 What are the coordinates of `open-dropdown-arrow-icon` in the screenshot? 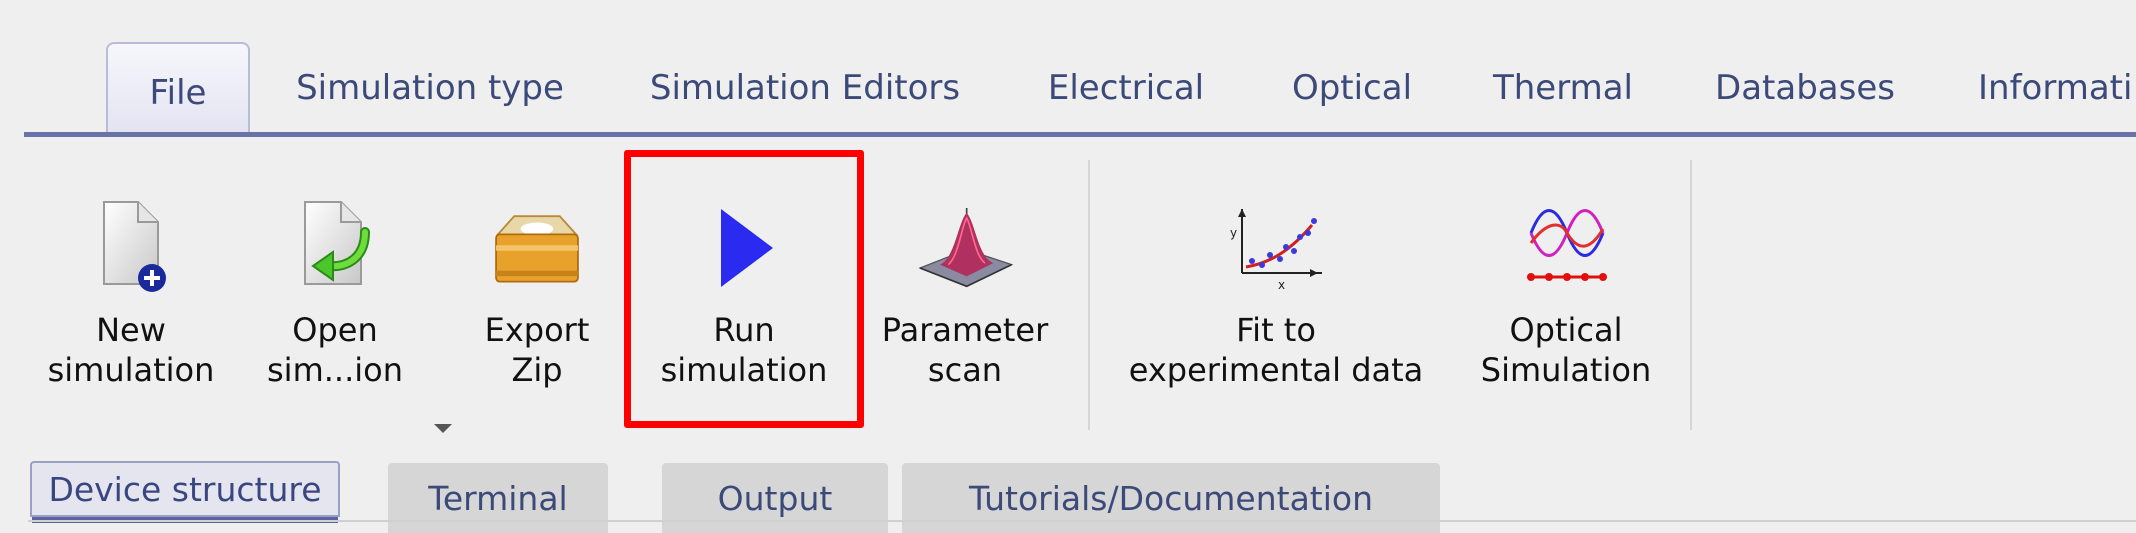 It's located at (443, 428).